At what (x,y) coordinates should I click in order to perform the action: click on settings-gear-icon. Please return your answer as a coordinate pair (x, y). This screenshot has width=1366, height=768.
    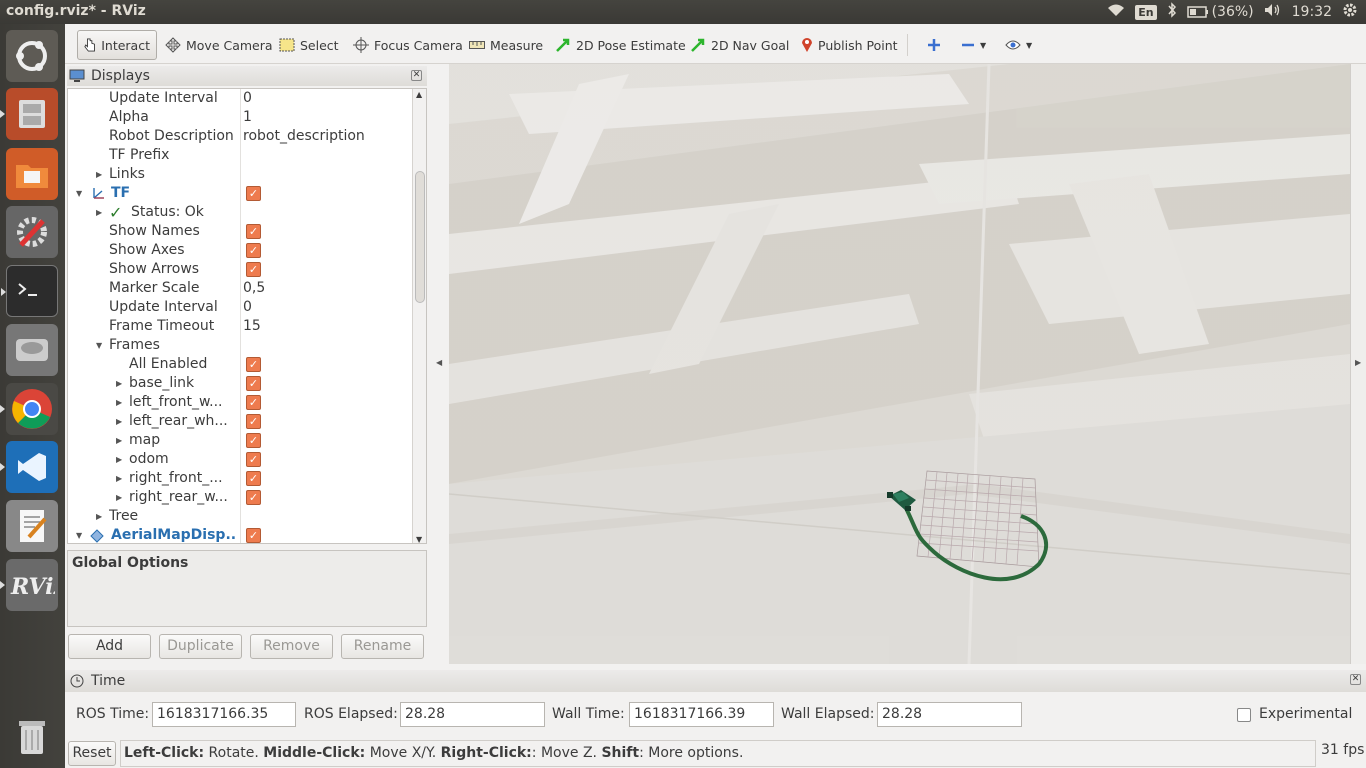
    Looking at the image, I should click on (1350, 12).